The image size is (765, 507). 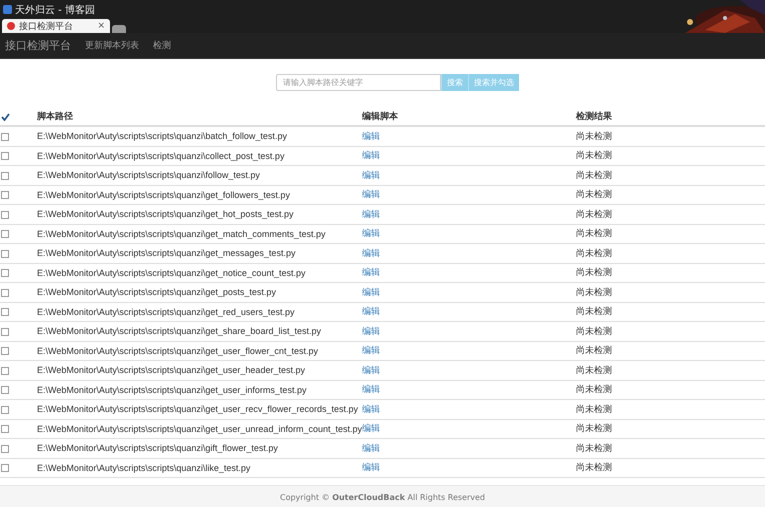 What do you see at coordinates (380, 115) in the screenshot?
I see `column-header: 编辑脚本` at bounding box center [380, 115].